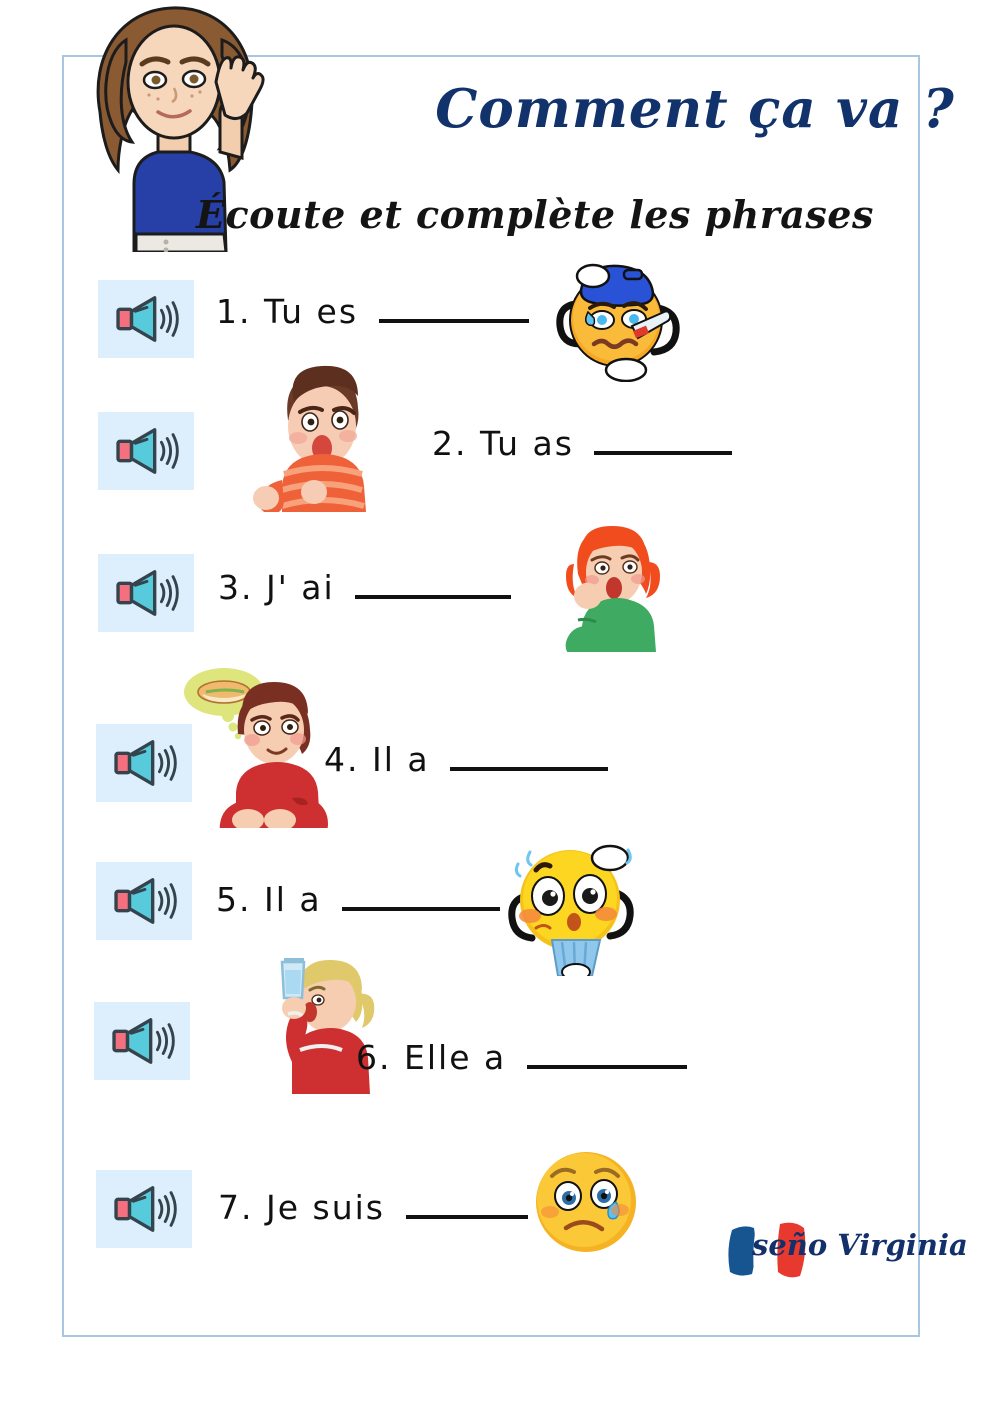  Describe the element at coordinates (374, 1057) in the screenshot. I see `exercise-number-6: 6.` at that location.